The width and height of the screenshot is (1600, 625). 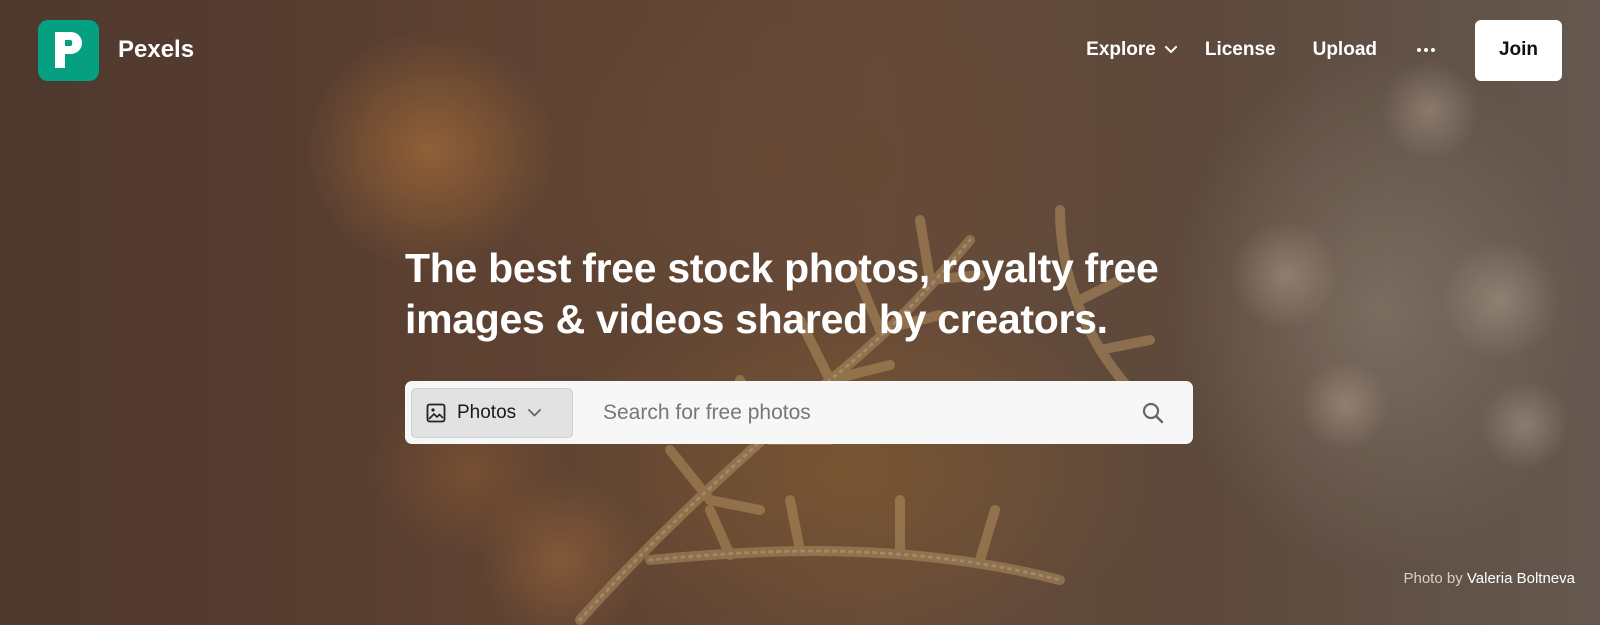 What do you see at coordinates (1521, 578) in the screenshot?
I see `photo-credit-author: Valeria Boltneva` at bounding box center [1521, 578].